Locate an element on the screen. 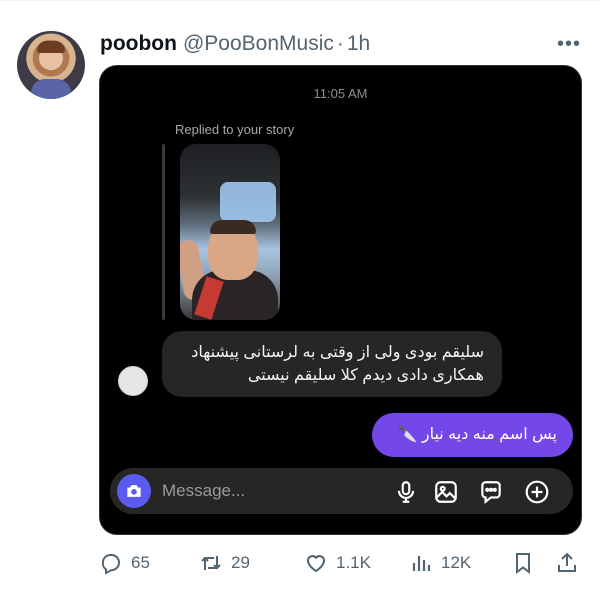 This screenshot has height=599, width=600. sender-avatar is located at coordinates (133, 381).